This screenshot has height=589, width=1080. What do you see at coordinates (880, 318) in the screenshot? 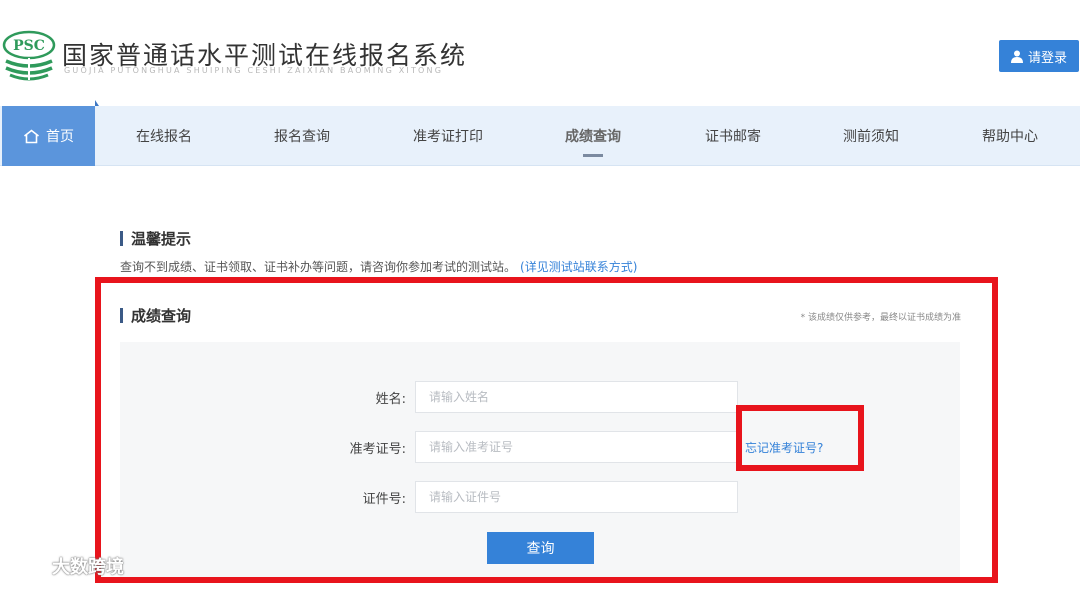
I see `score-disclaimer: * 该成绩仅供参考，最终以证书成绩为准` at bounding box center [880, 318].